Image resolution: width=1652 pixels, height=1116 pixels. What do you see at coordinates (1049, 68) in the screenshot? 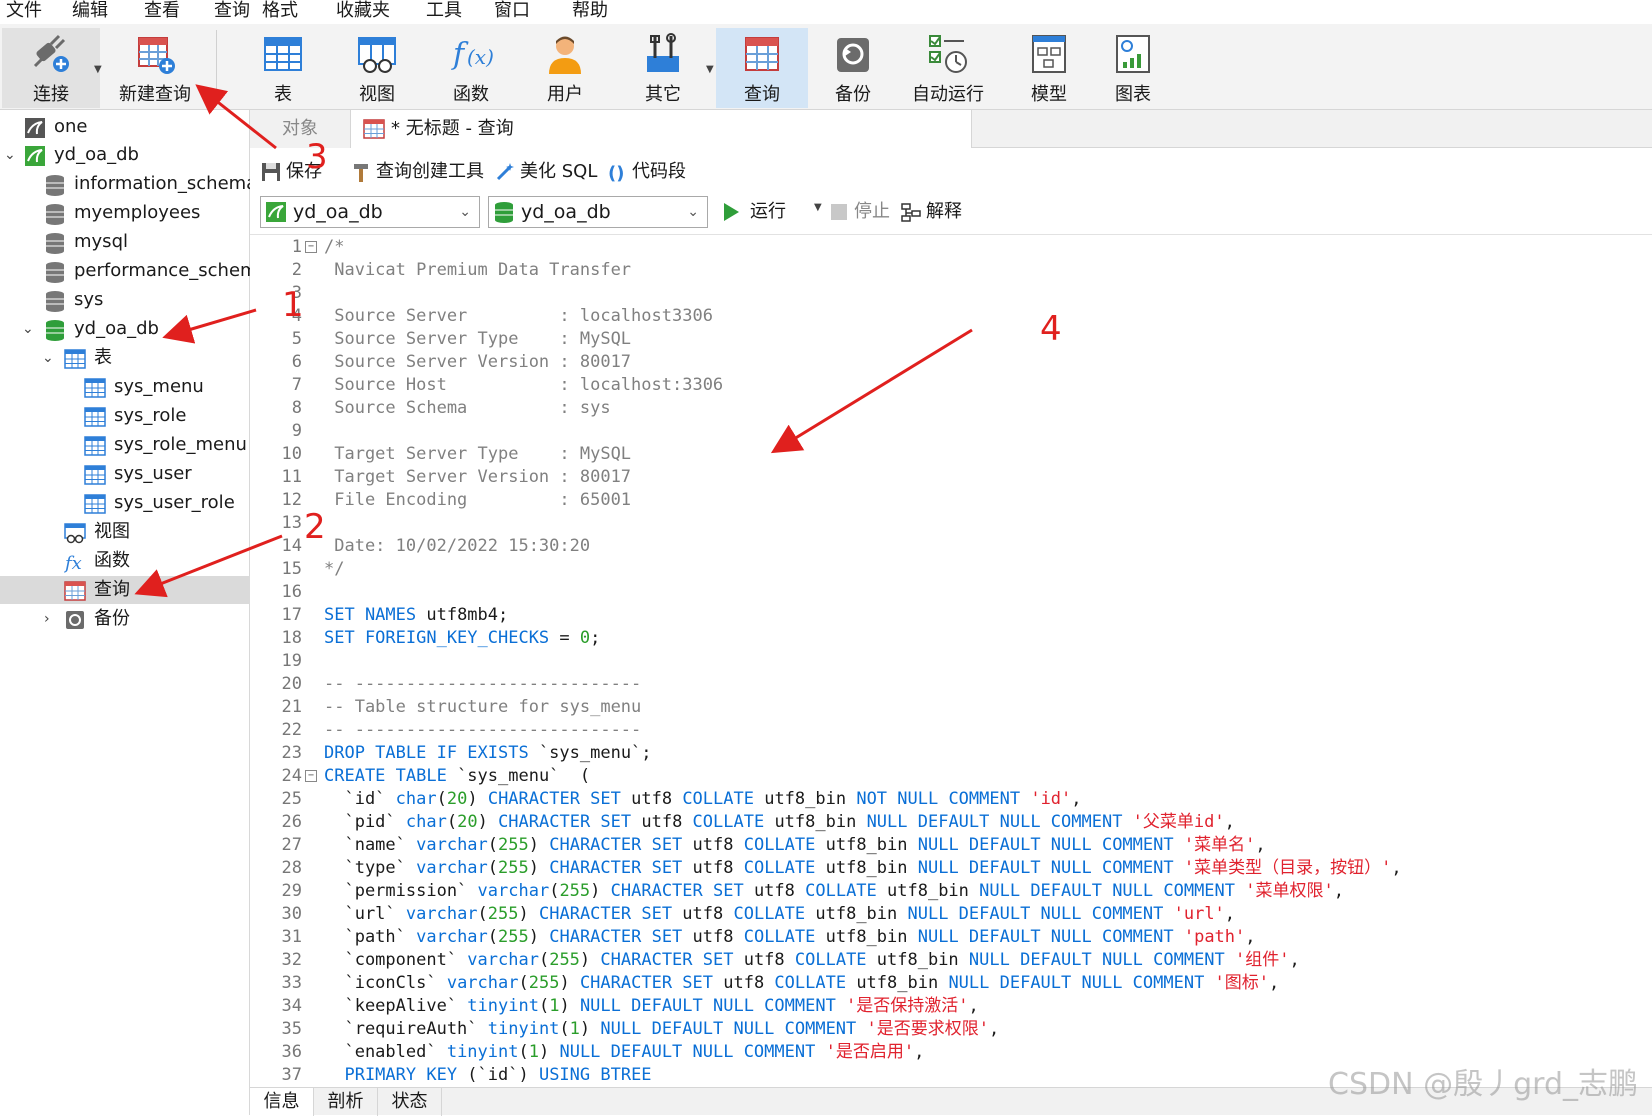
I see `model-button: 模型` at bounding box center [1049, 68].